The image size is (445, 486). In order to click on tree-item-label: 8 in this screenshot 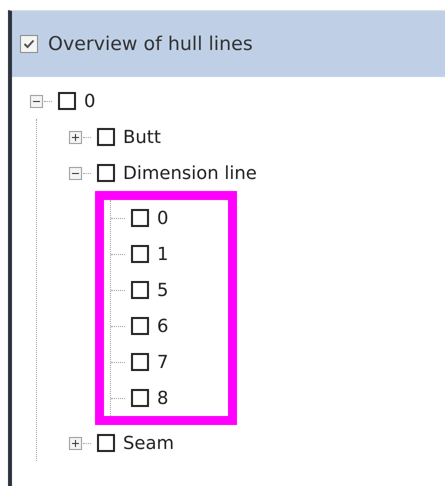, I will do `click(162, 398)`.